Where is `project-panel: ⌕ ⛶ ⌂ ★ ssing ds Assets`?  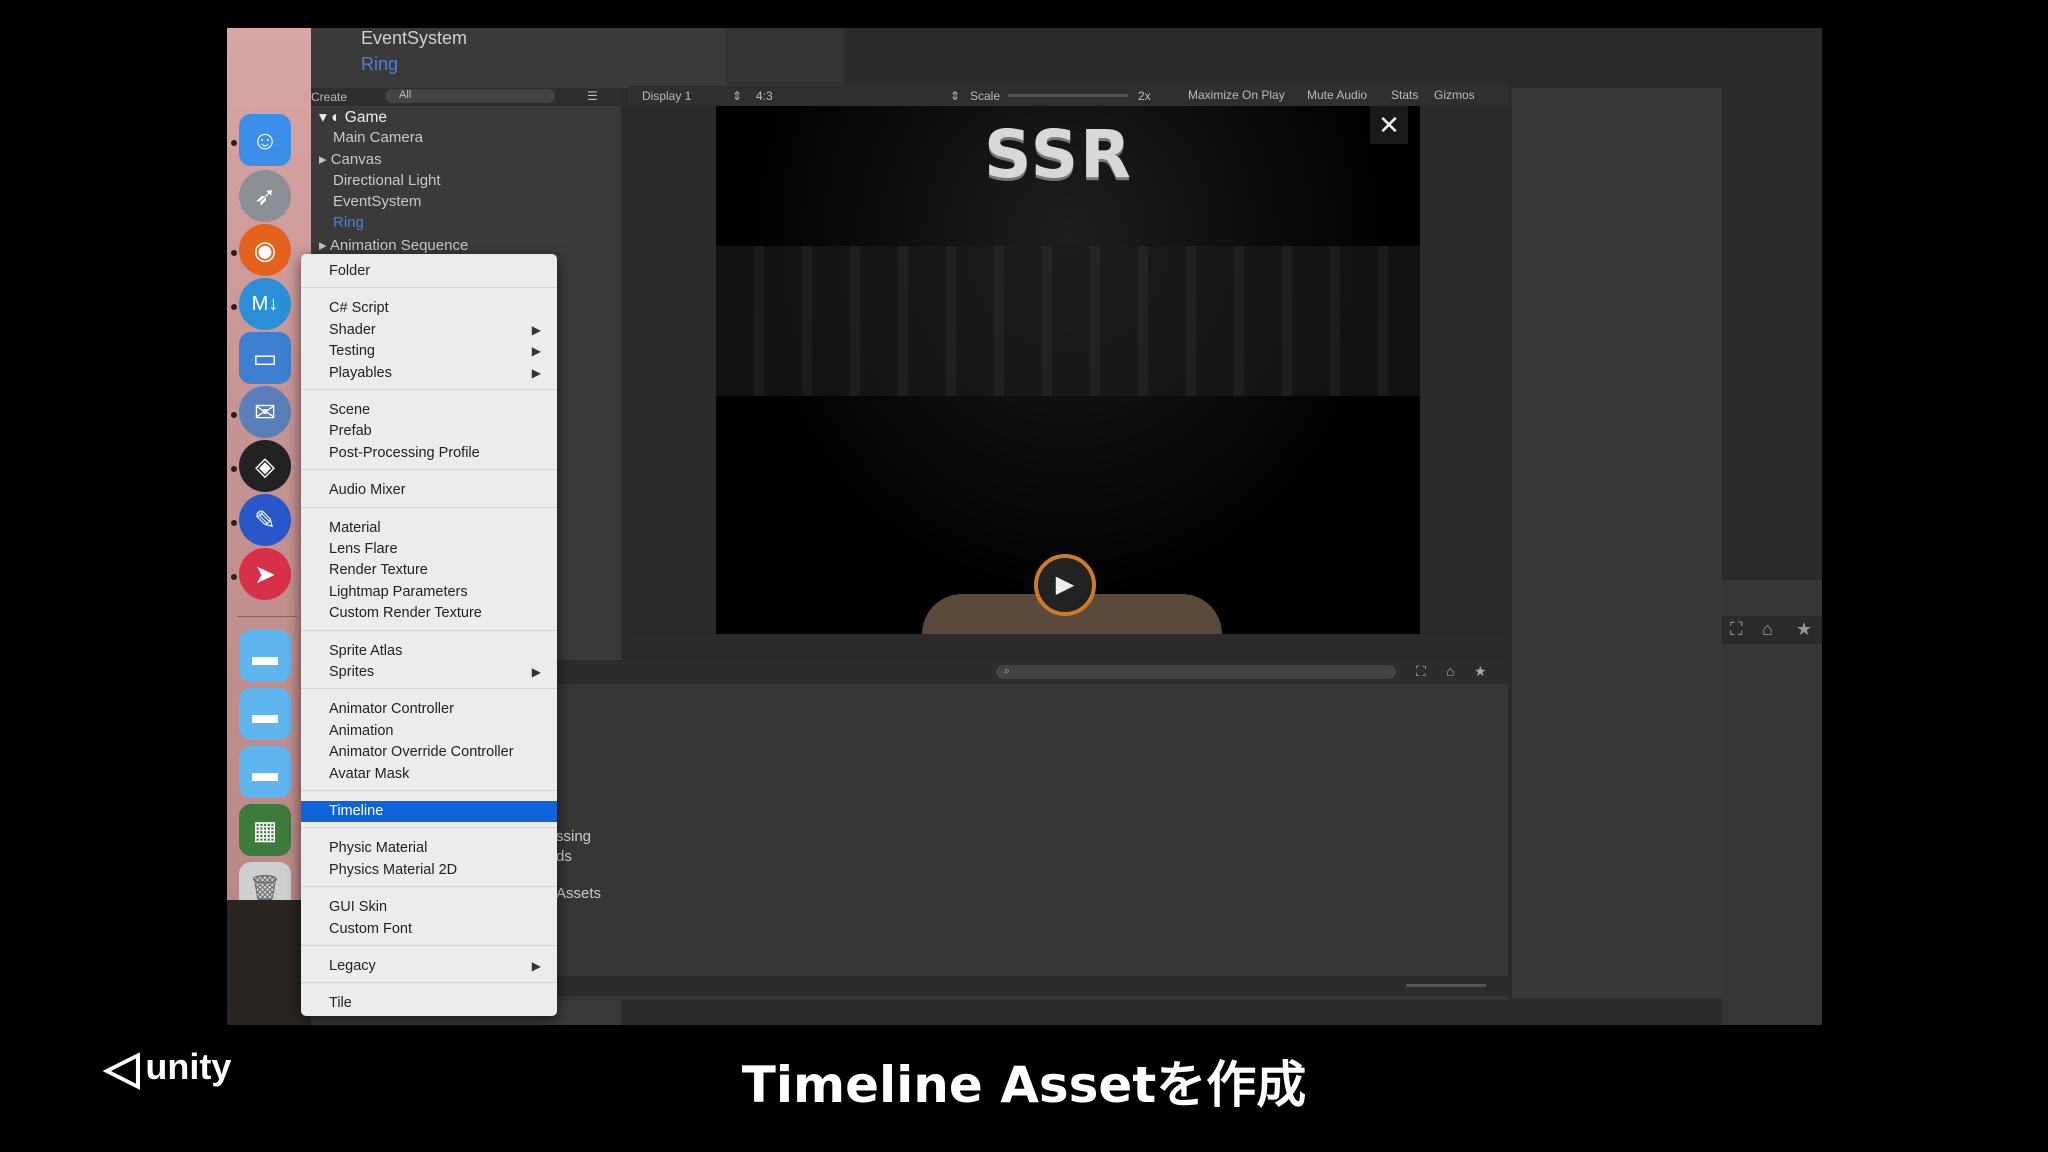 project-panel: ⌕ ⛶ ⌂ ★ ssing ds Assets is located at coordinates (1032, 830).